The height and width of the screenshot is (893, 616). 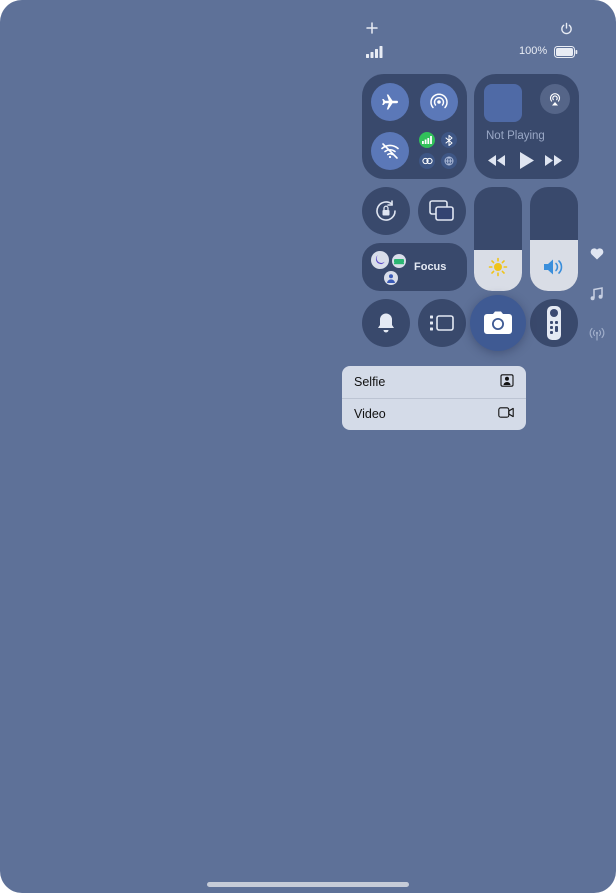 What do you see at coordinates (399, 261) in the screenshot?
I see `bed-icon` at bounding box center [399, 261].